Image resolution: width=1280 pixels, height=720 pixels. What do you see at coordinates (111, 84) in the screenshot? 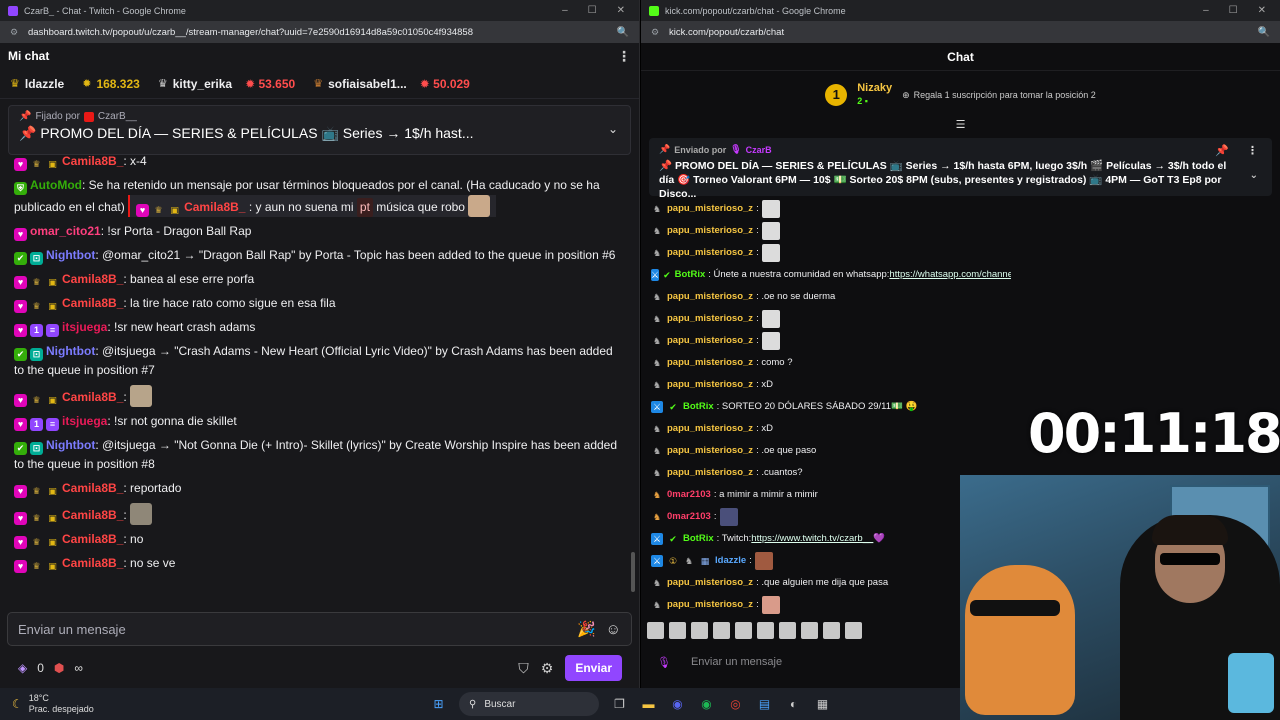
I see `leaderboard-entry: ✹ 168.323` at bounding box center [111, 84].